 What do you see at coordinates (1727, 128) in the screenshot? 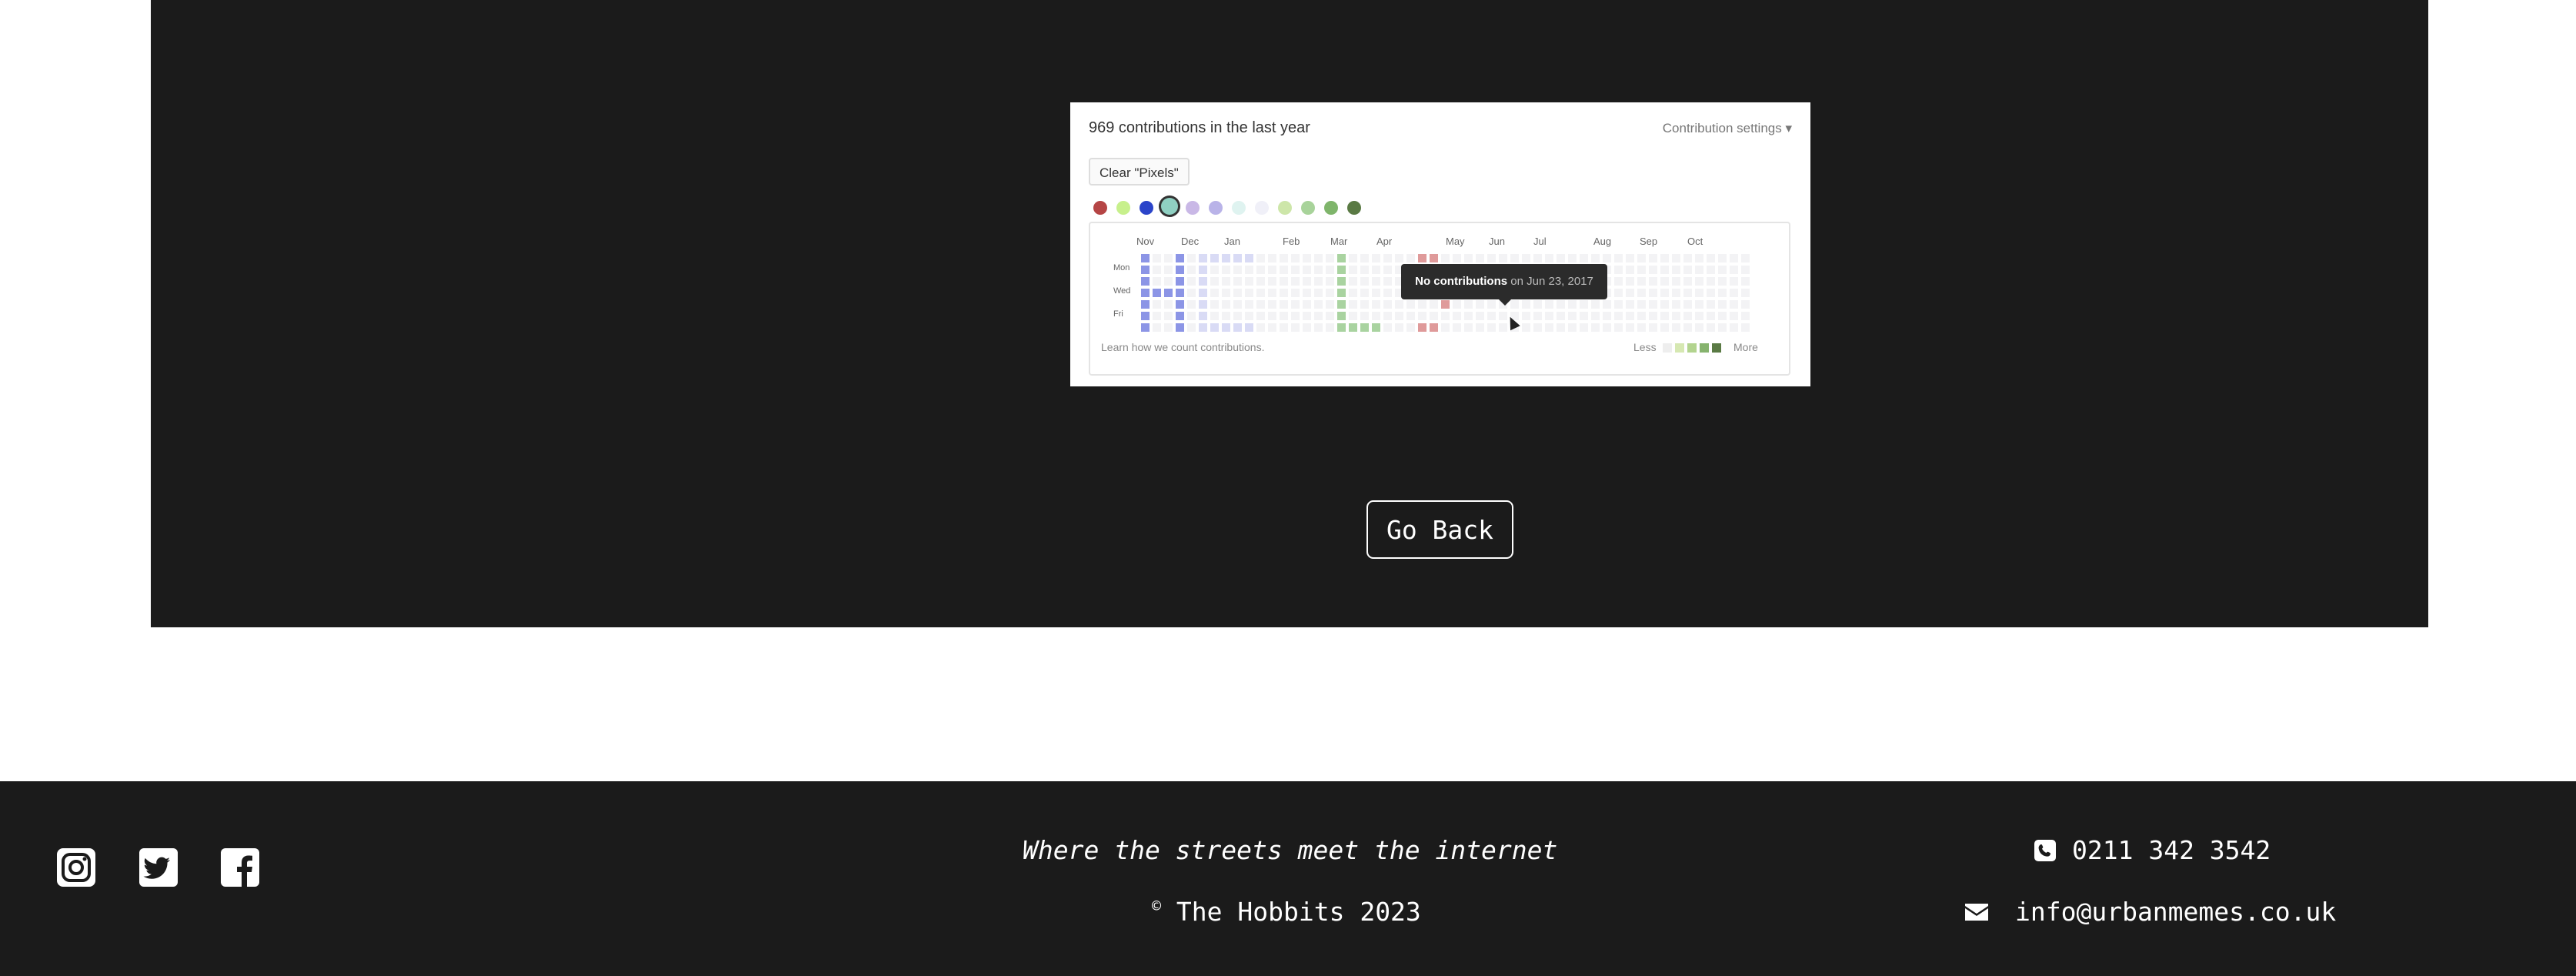
I see `contribution-settings-link: Contribution settings ▾` at bounding box center [1727, 128].